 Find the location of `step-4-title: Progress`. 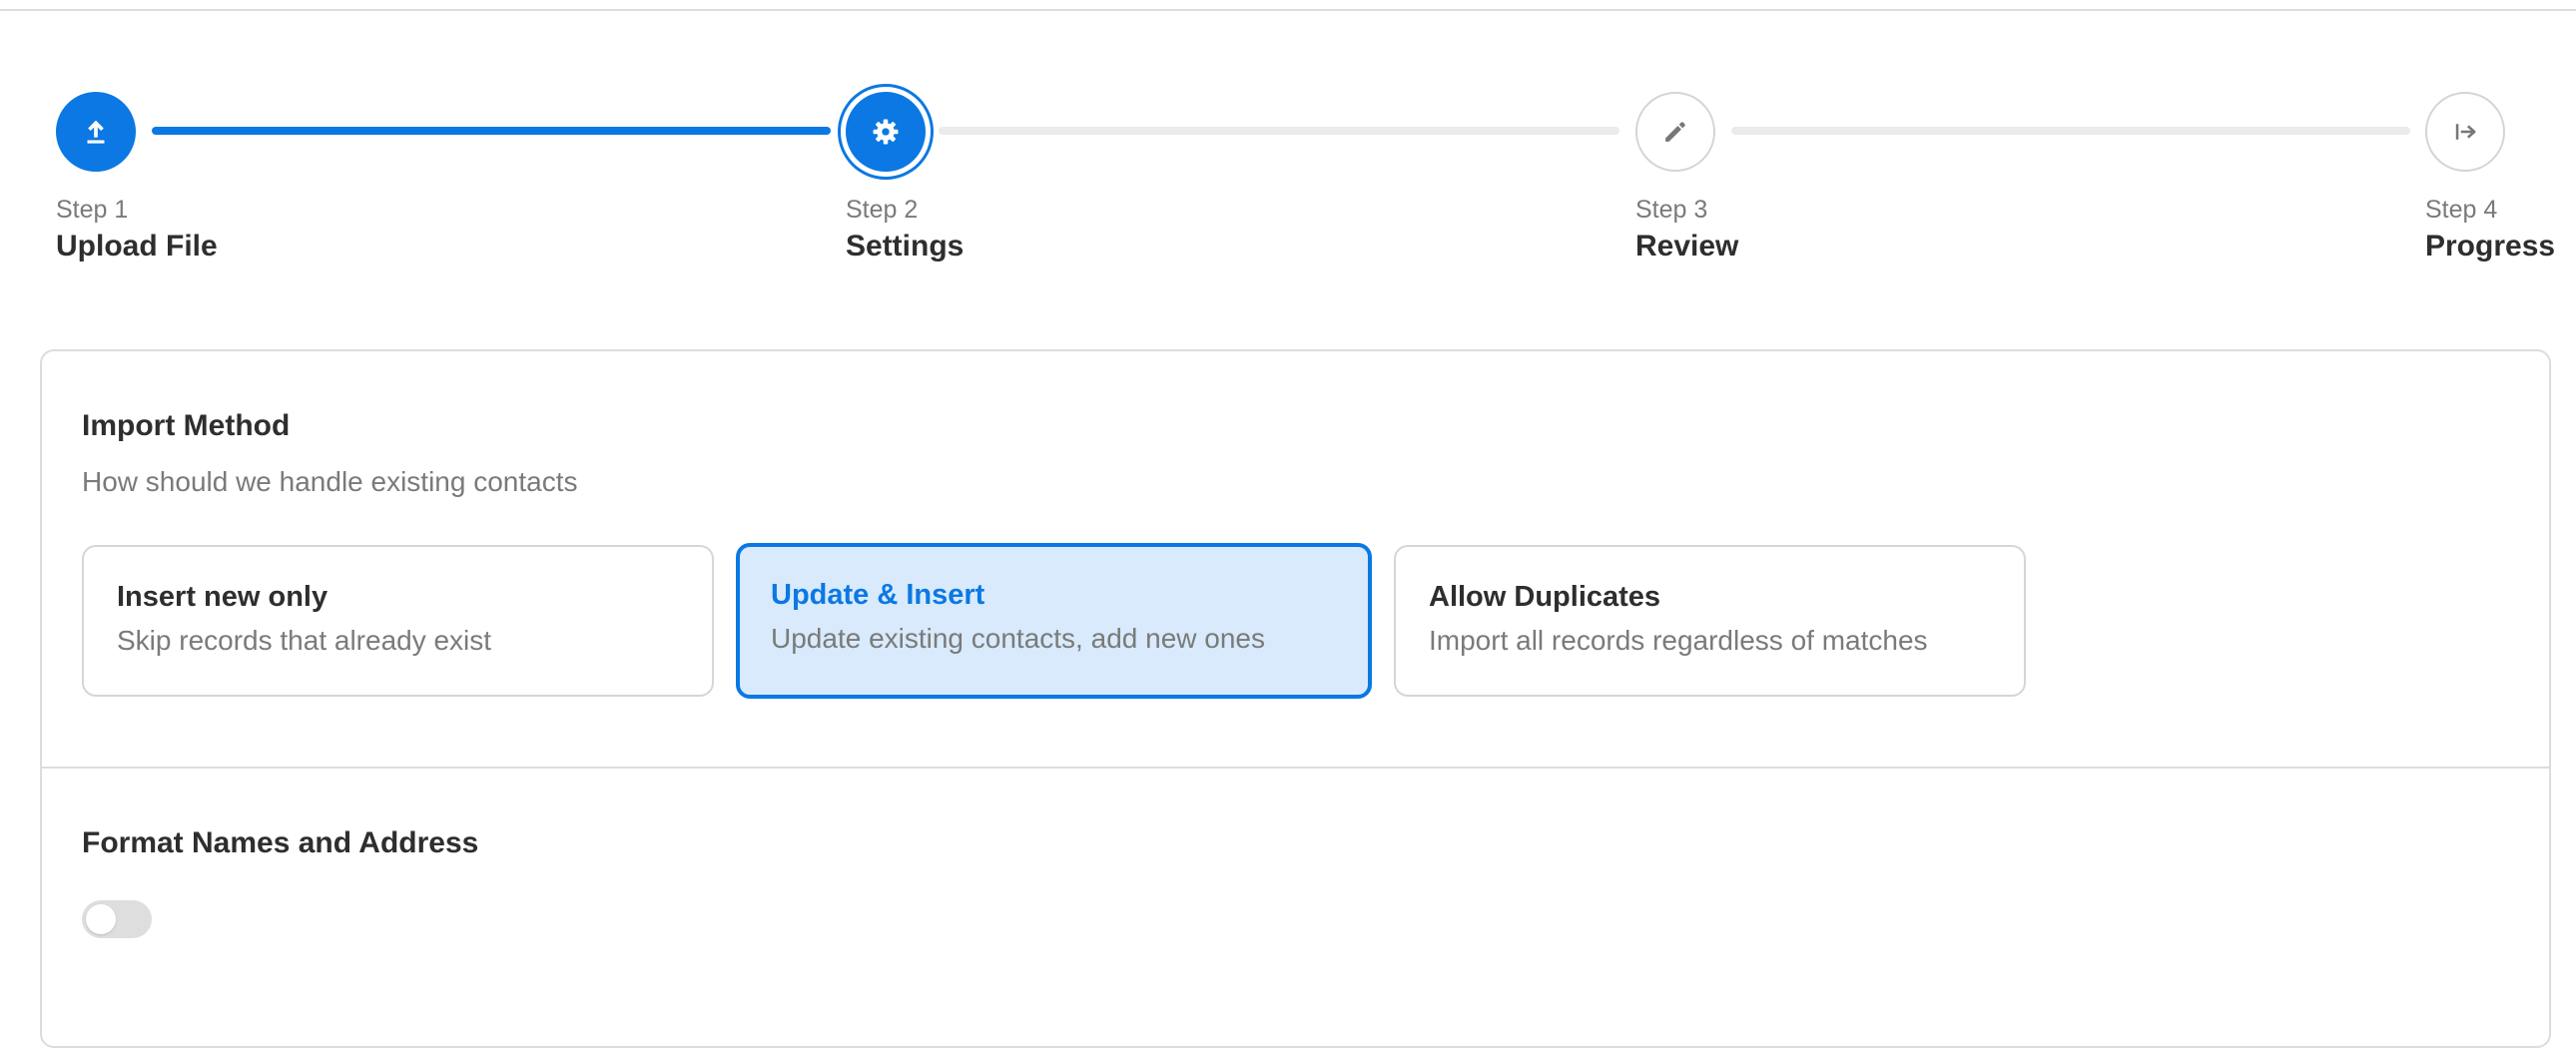

step-4-title: Progress is located at coordinates (2490, 246).